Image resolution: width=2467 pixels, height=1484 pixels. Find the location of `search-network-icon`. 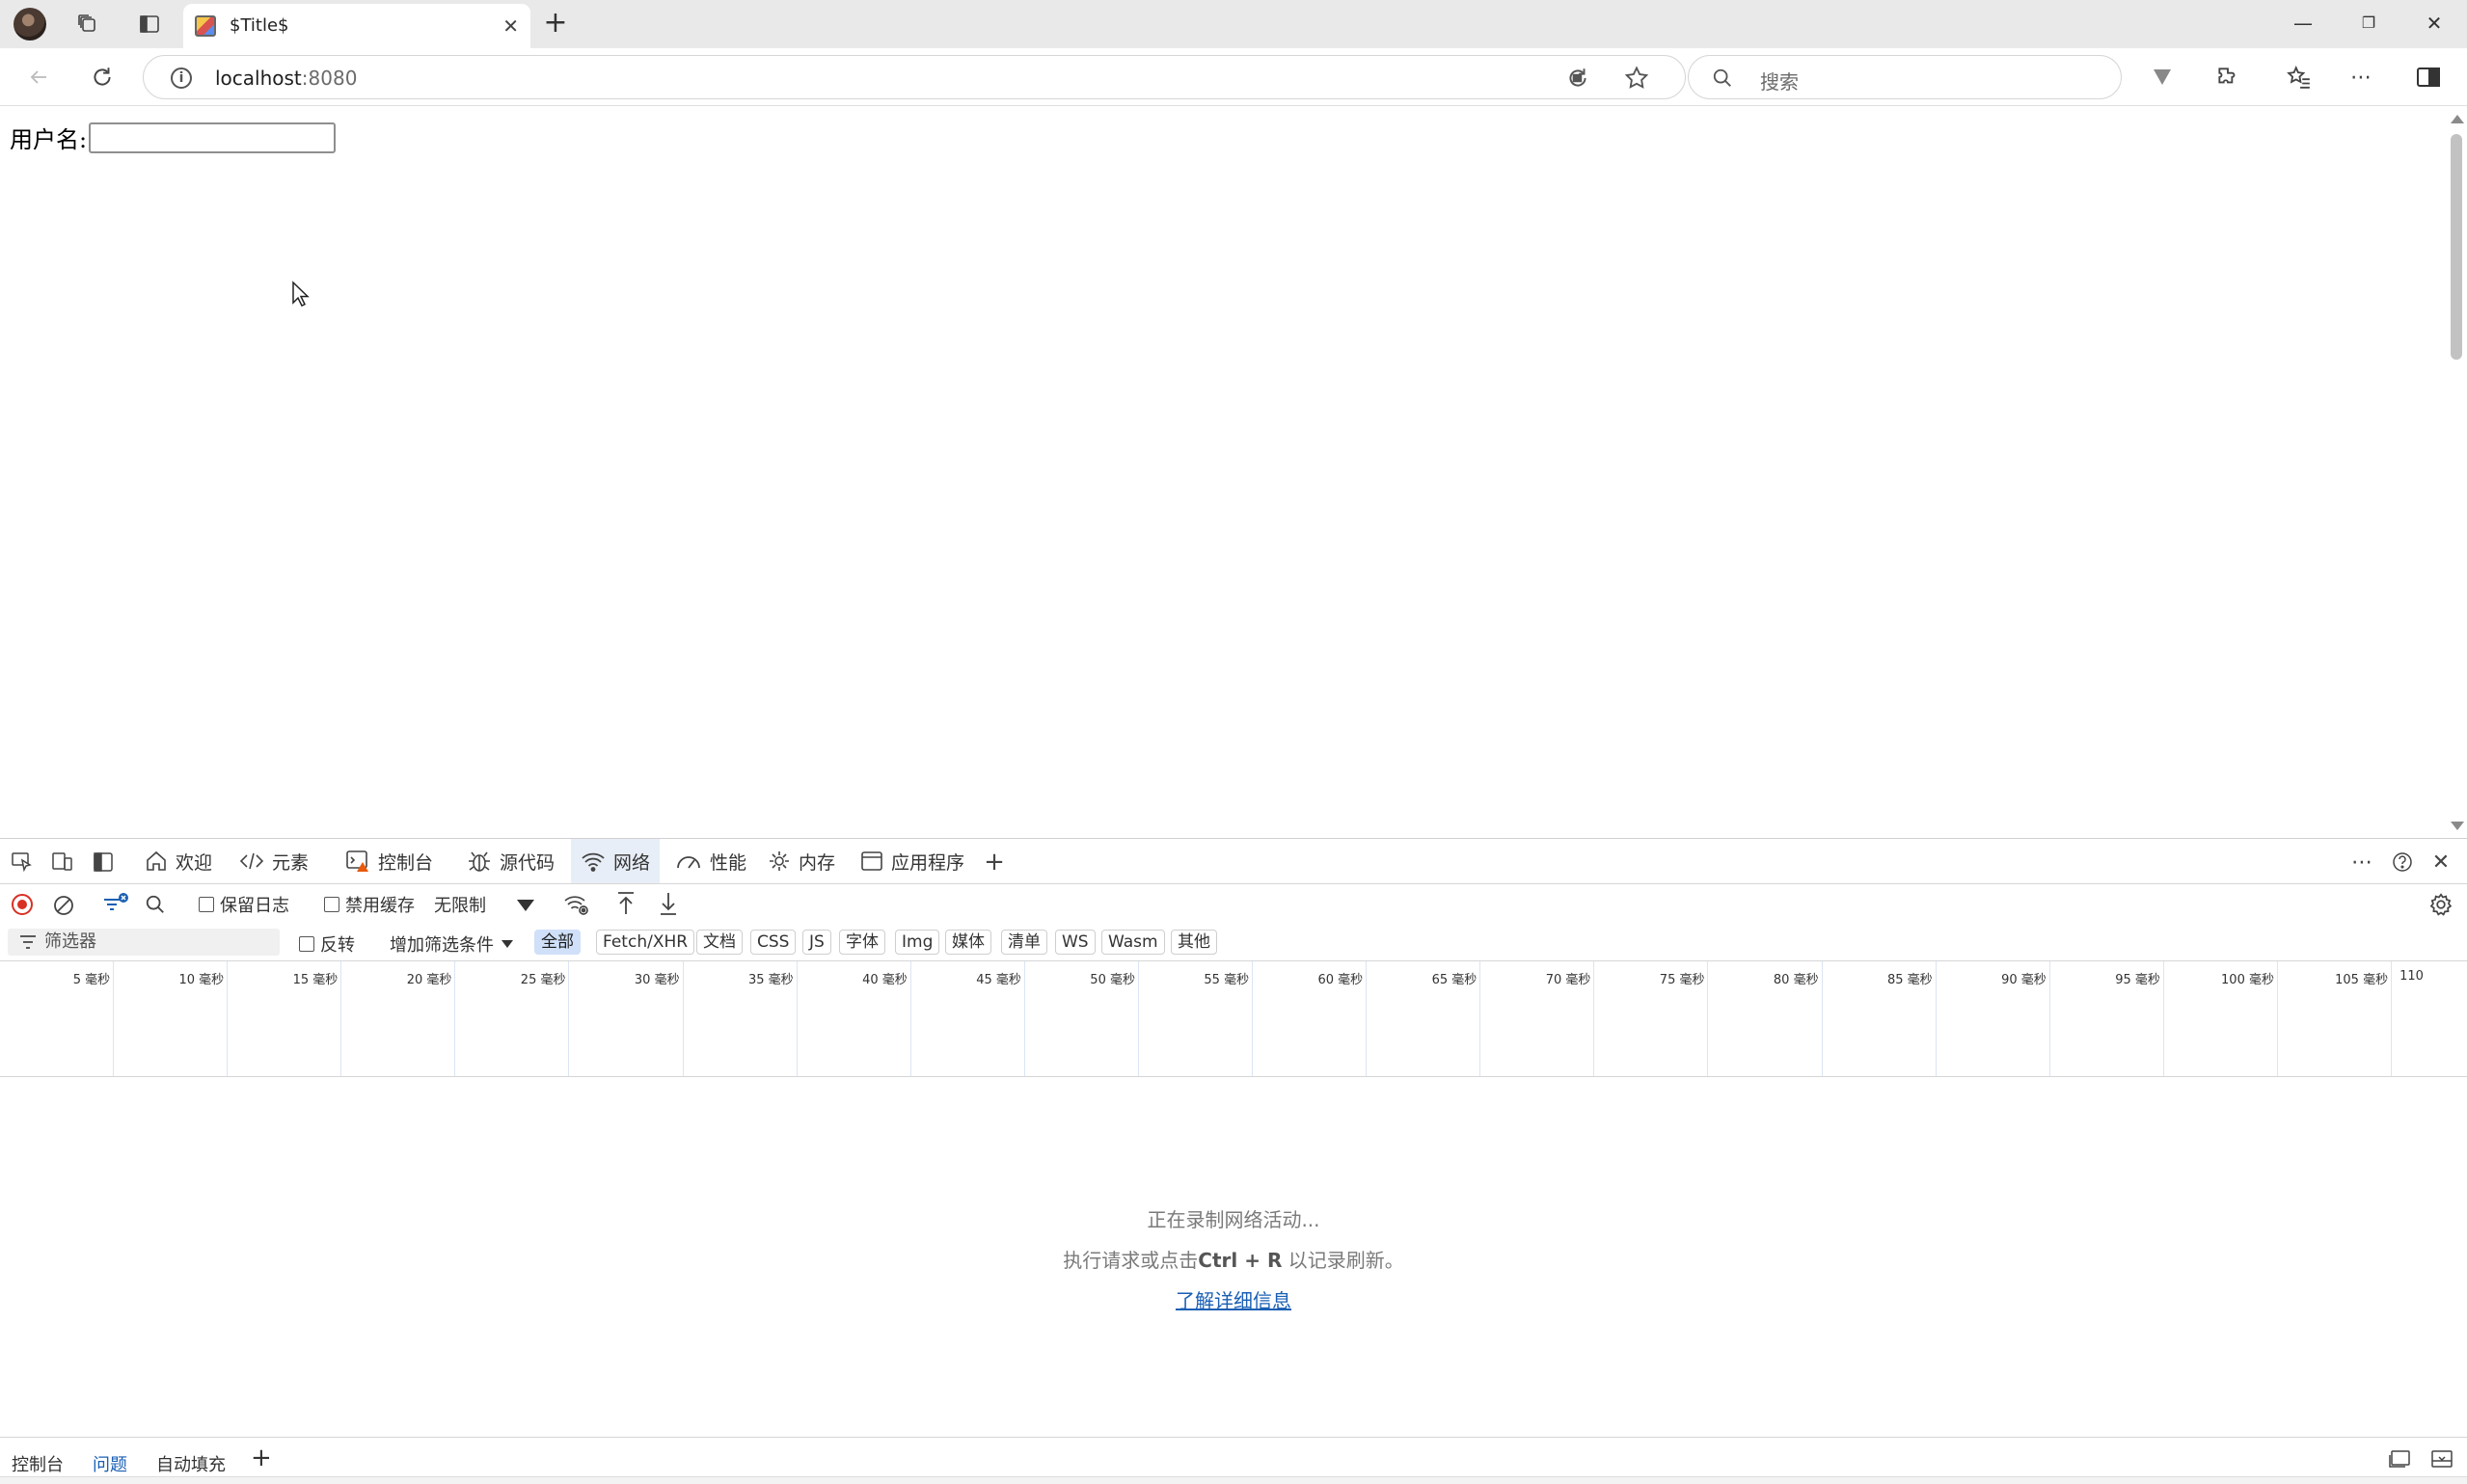

search-network-icon is located at coordinates (155, 906).